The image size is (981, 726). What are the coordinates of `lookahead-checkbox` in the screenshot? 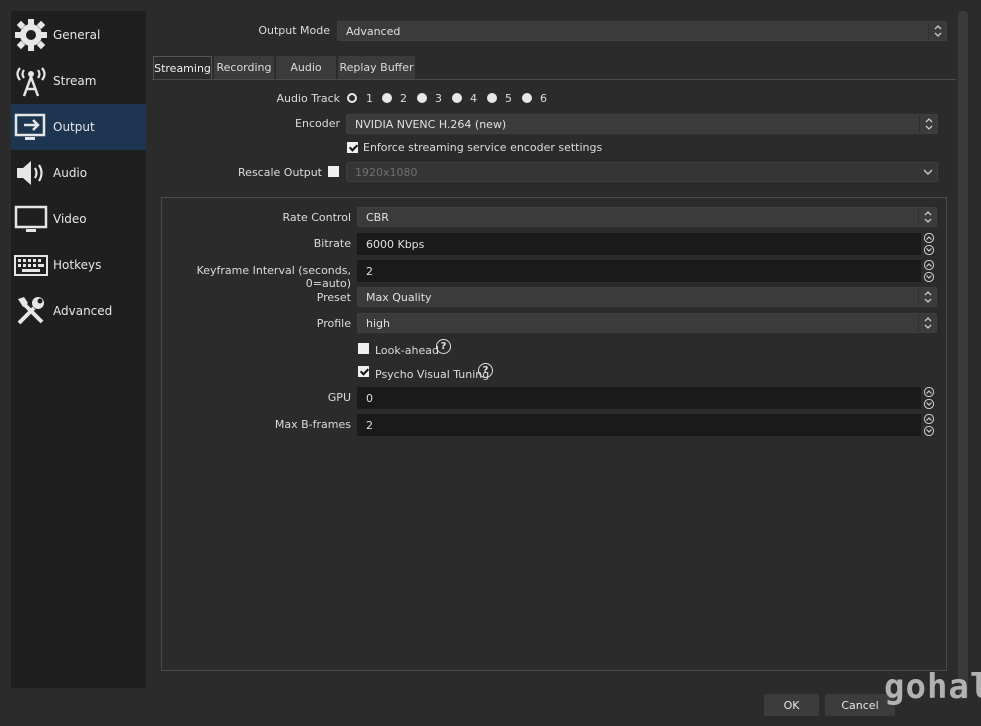 It's located at (363, 348).